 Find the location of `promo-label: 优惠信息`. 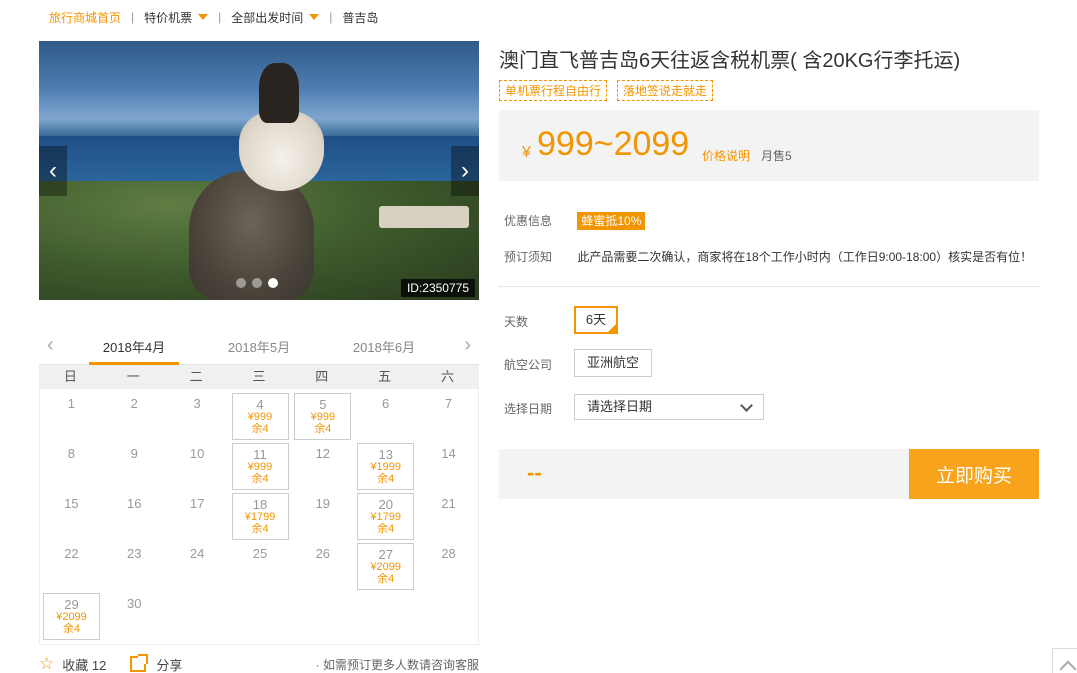

promo-label: 优惠信息 is located at coordinates (528, 221).